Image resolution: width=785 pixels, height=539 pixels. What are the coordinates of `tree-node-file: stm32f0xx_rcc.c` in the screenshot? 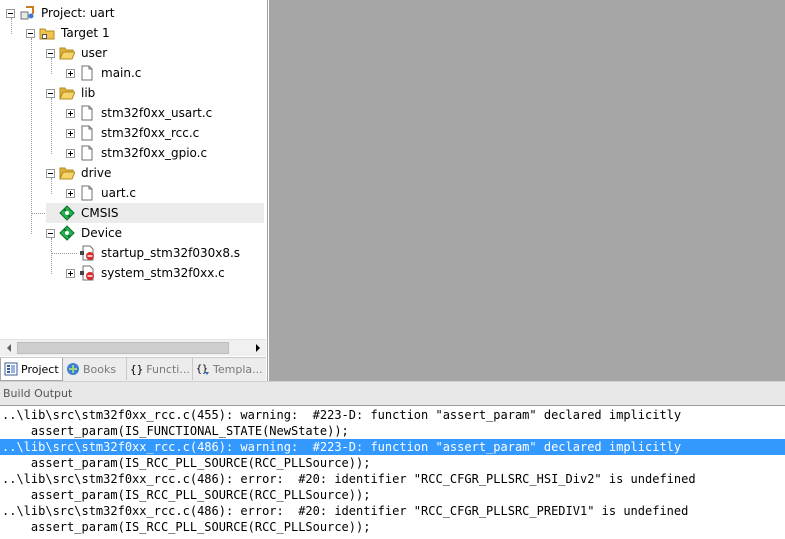 It's located at (132, 133).